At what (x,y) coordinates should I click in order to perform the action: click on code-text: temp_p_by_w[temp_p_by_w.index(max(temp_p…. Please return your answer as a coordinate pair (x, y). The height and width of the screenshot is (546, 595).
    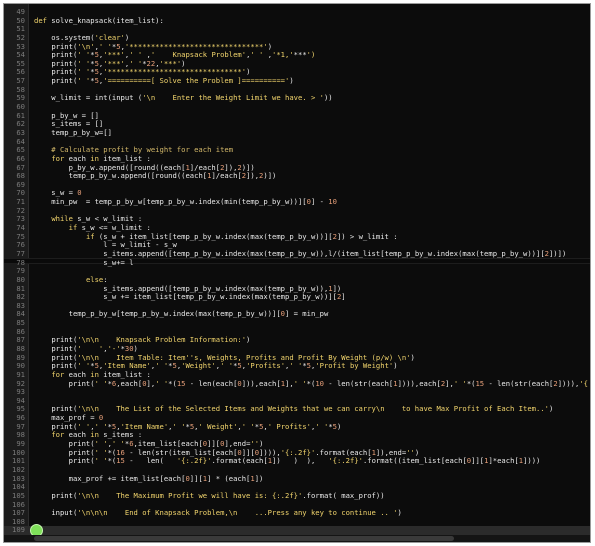
    Looking at the image, I should click on (312, 314).